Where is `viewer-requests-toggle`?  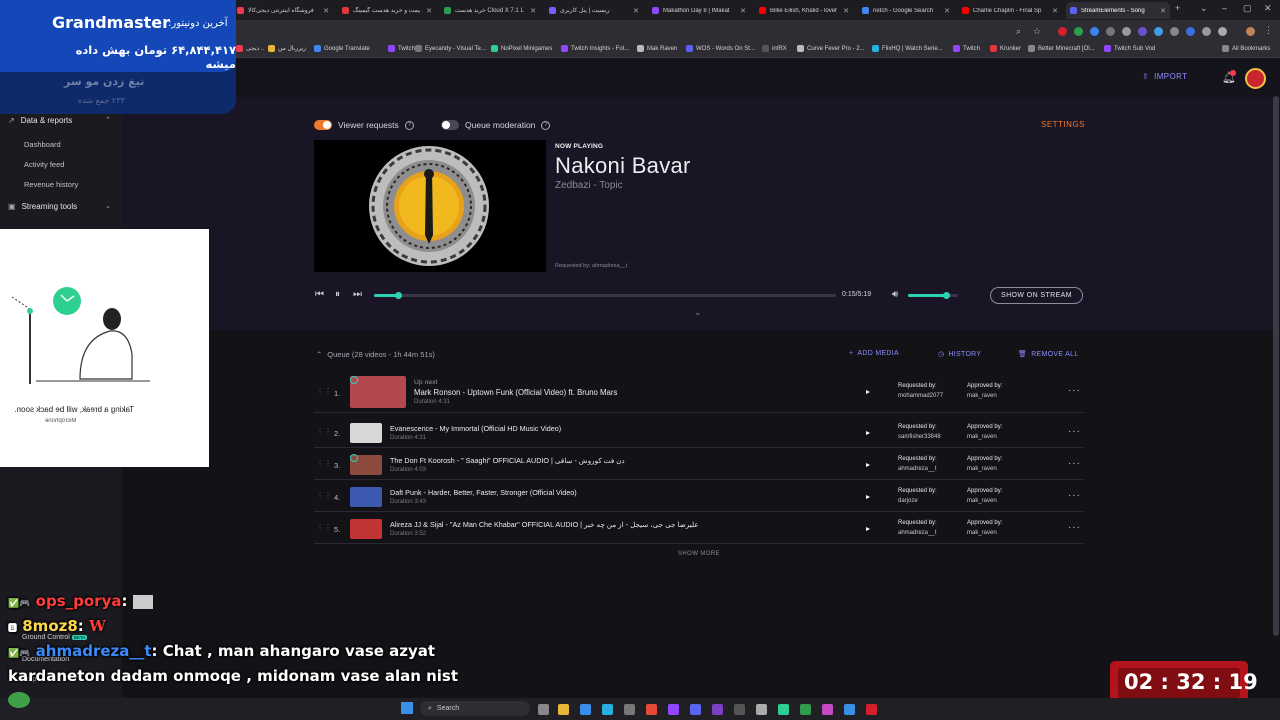 viewer-requests-toggle is located at coordinates (323, 125).